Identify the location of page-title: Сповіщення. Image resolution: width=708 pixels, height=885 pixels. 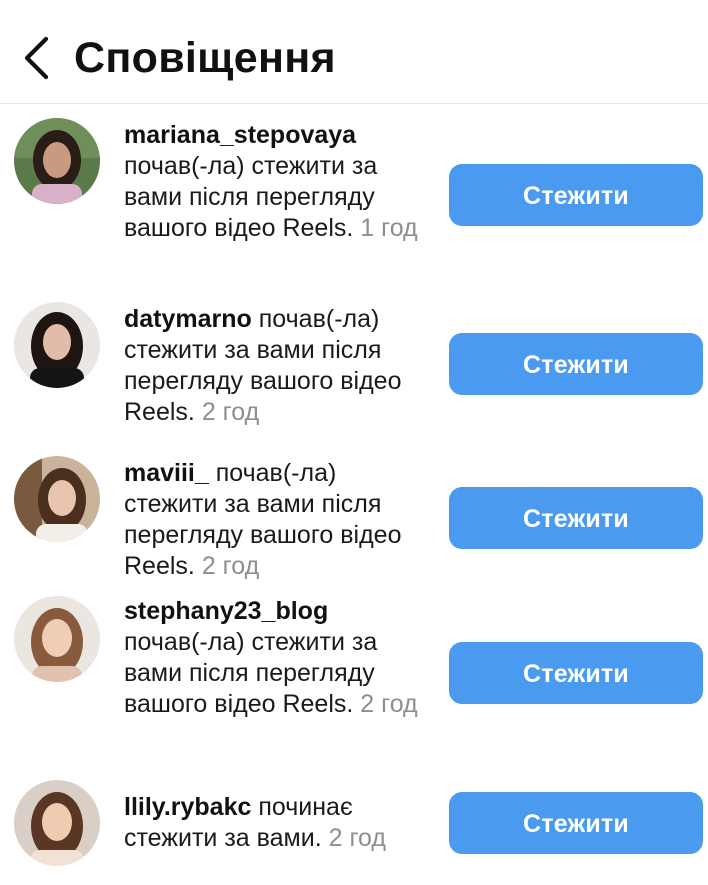
(205, 58).